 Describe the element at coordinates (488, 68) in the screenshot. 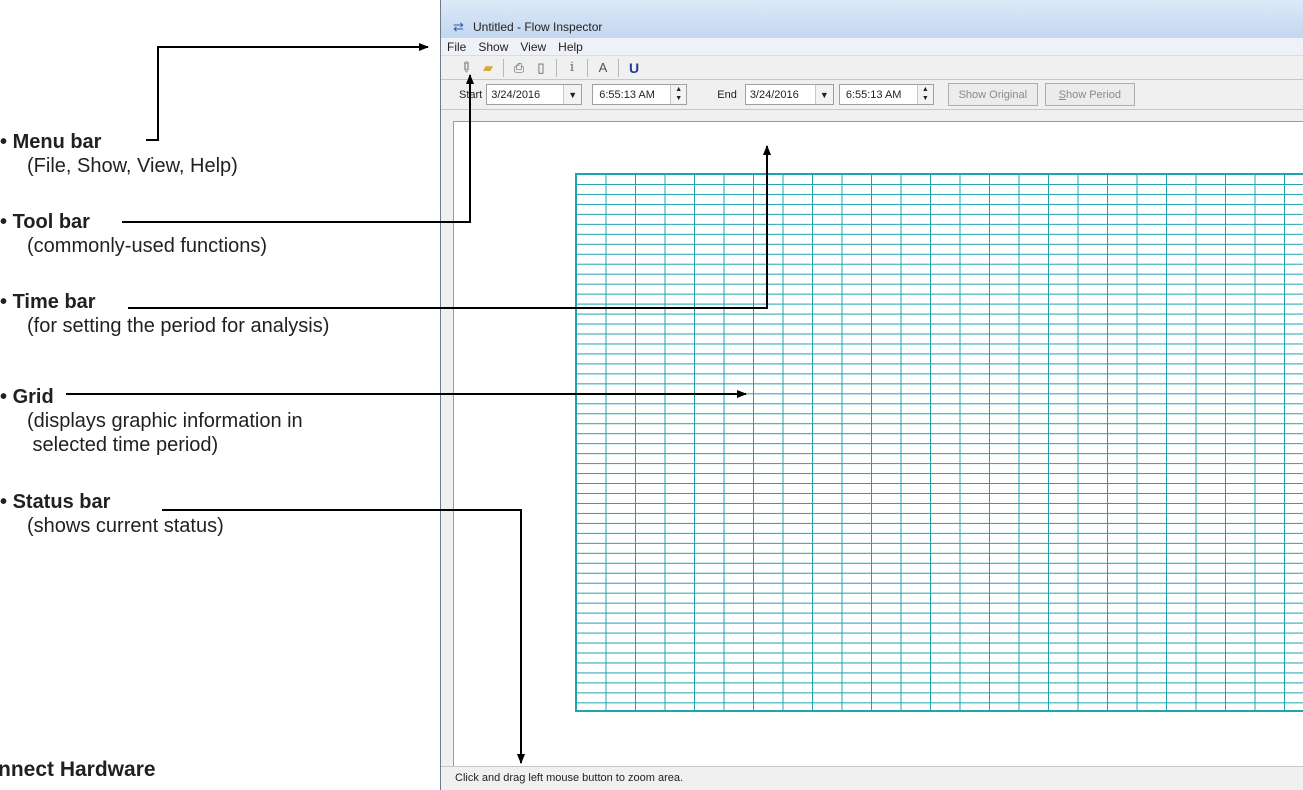

I see `open-folder-icon: ▰` at that location.